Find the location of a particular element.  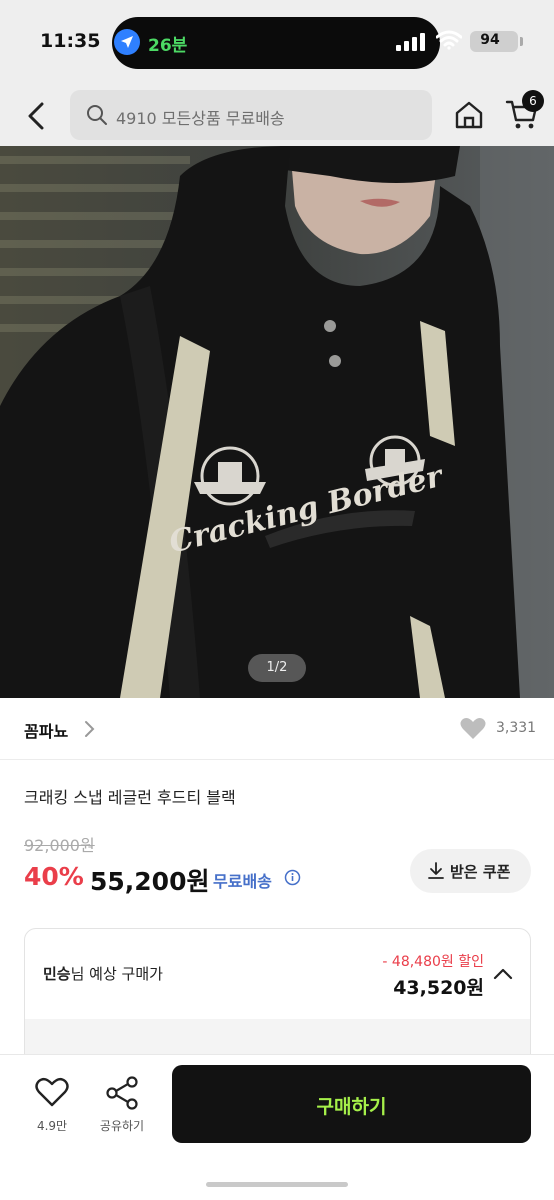

heart-icon is located at coordinates (473, 728).